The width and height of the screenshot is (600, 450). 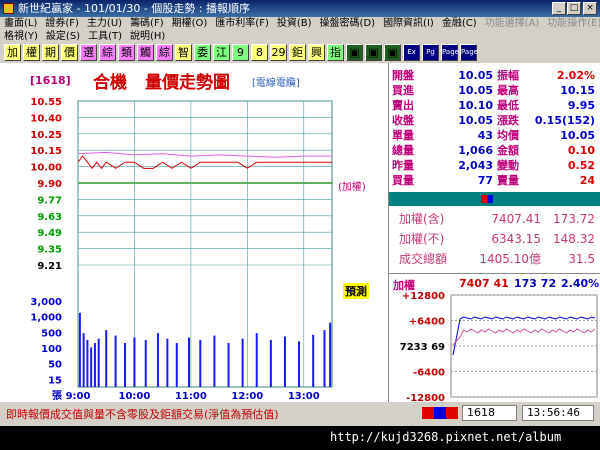 What do you see at coordinates (202, 52) in the screenshot?
I see `toolbar-button: 委` at bounding box center [202, 52].